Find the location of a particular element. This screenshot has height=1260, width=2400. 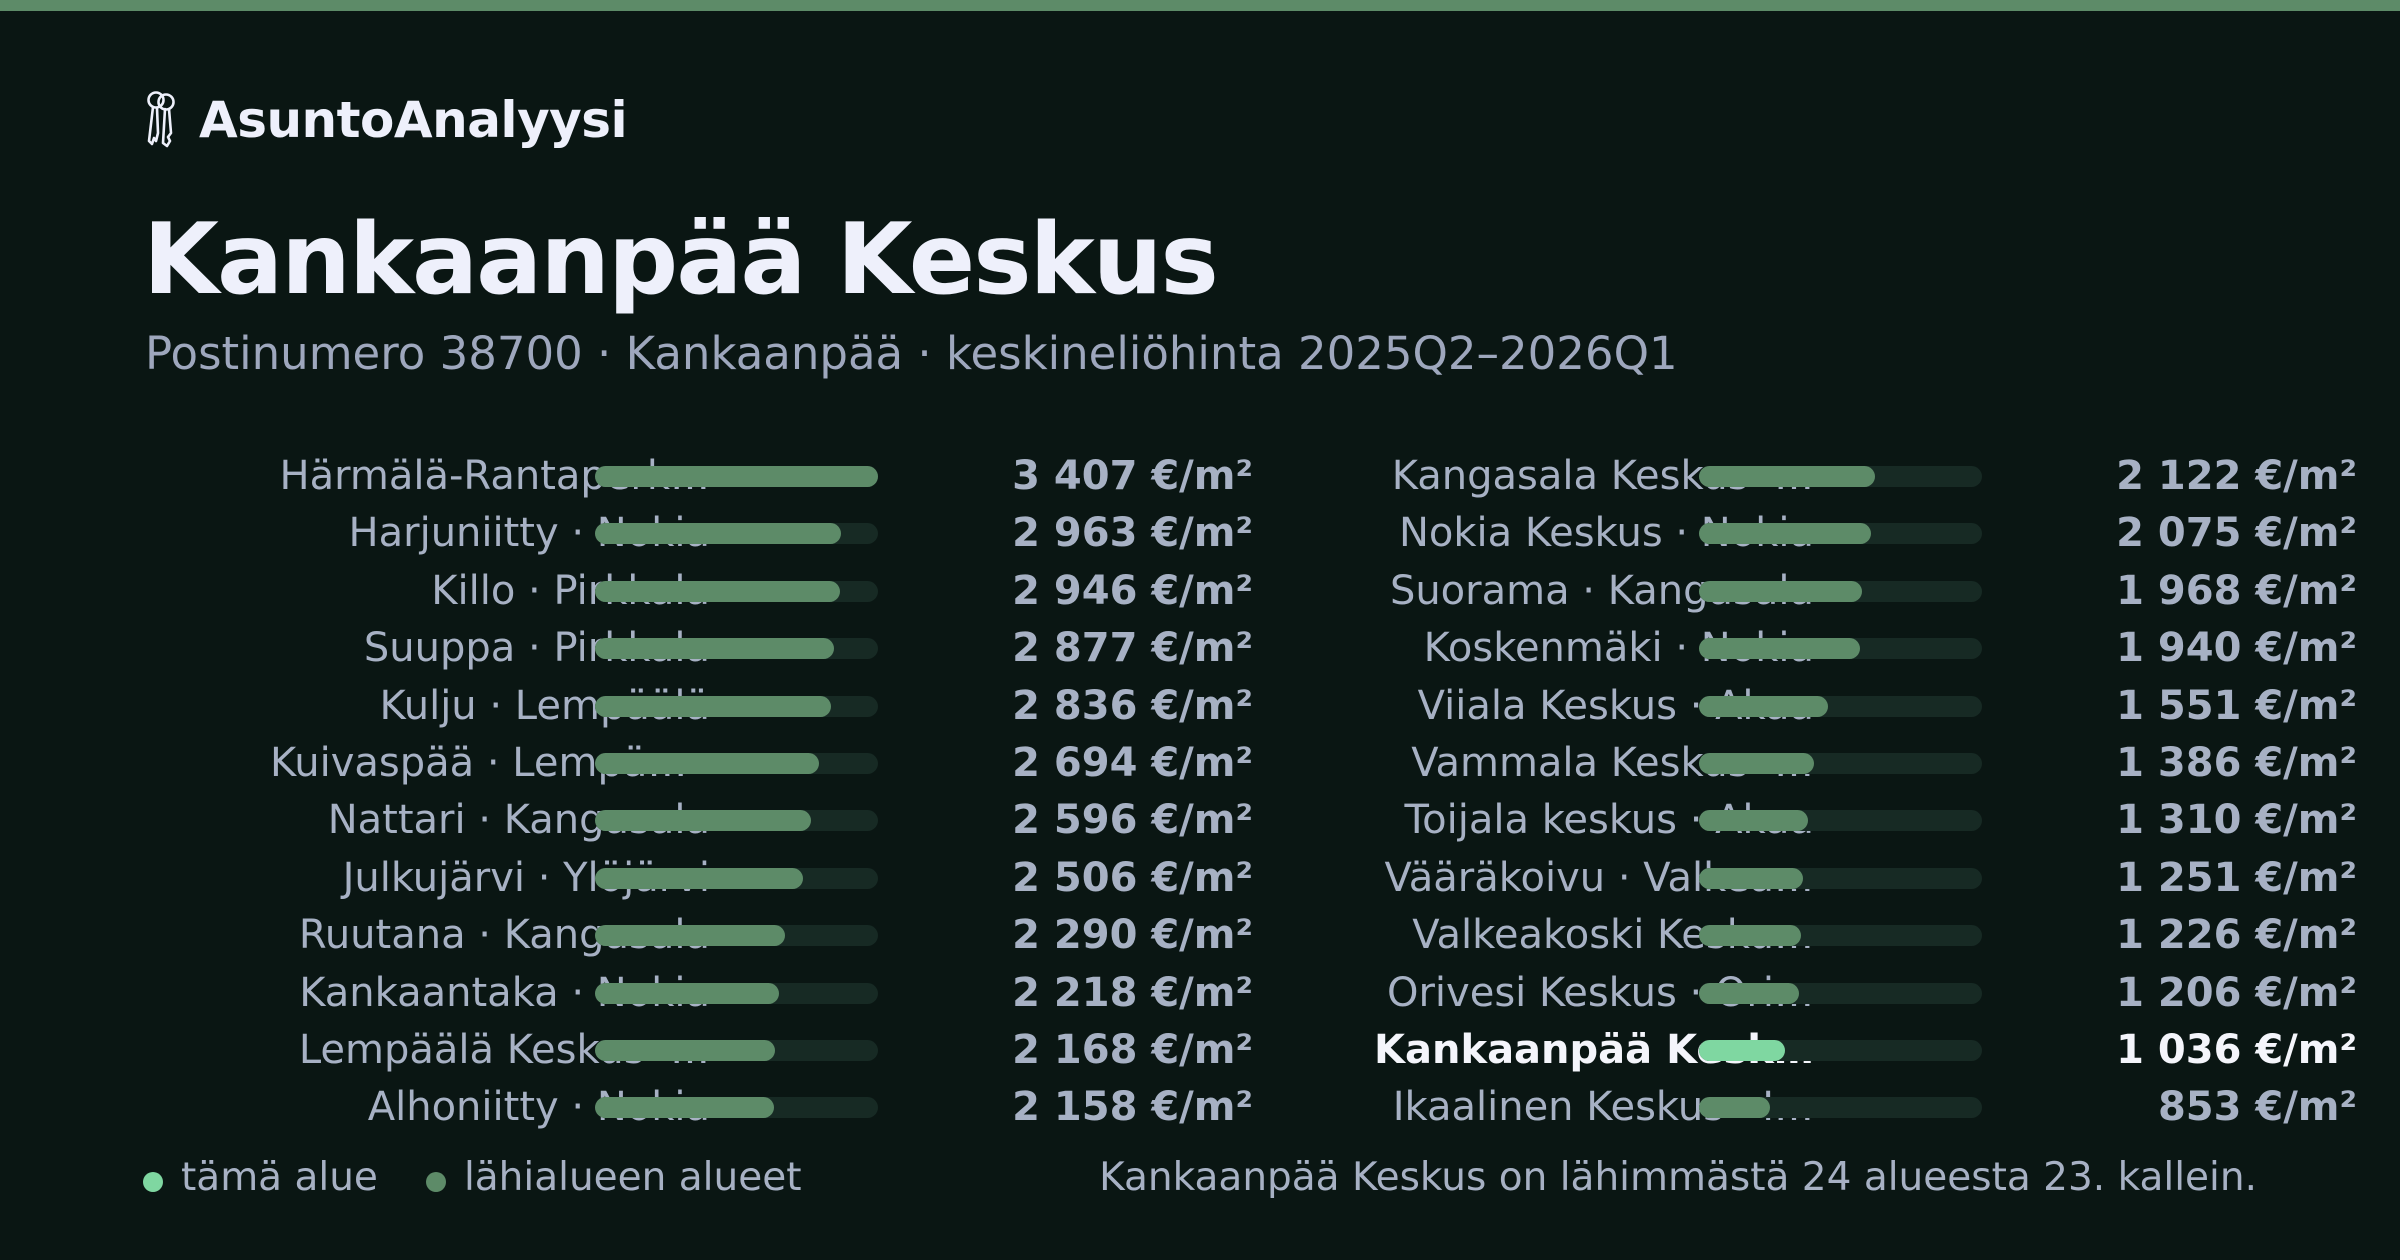

bar-row: Vääräkoivu · Valkea… 1 251 €/m² is located at coordinates (1802, 877).